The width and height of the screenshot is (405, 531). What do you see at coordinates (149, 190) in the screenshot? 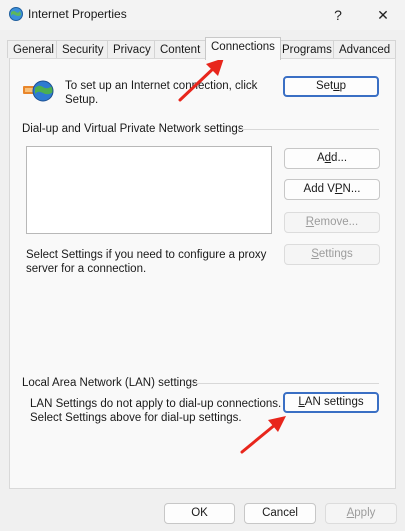
I see `connections-listbox` at bounding box center [149, 190].